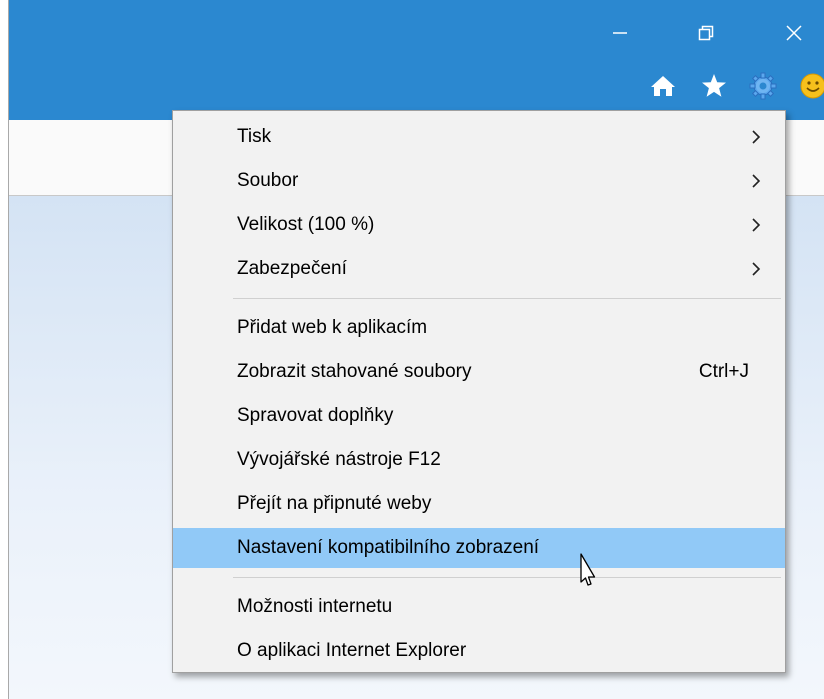 This screenshot has height=699, width=824. Describe the element at coordinates (479, 607) in the screenshot. I see `menu-item-moznosti-internetu: Možnosti internetu` at that location.